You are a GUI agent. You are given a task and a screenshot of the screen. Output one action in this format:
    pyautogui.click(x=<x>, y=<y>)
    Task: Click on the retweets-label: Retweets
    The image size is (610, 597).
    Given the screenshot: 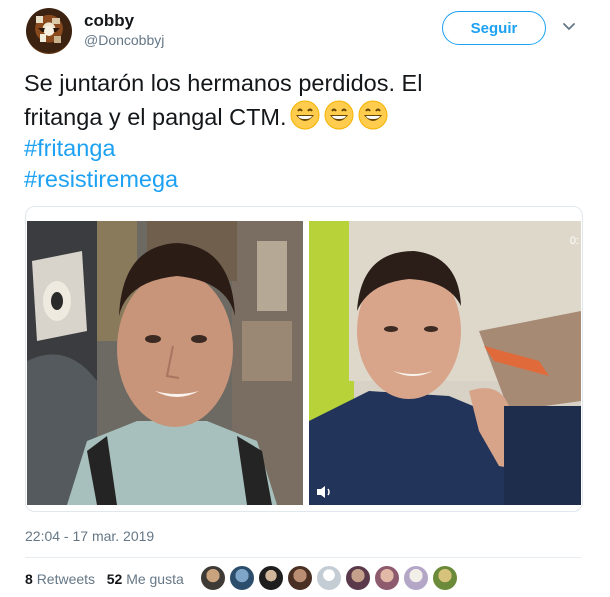 What is the action you would take?
    pyautogui.click(x=66, y=579)
    